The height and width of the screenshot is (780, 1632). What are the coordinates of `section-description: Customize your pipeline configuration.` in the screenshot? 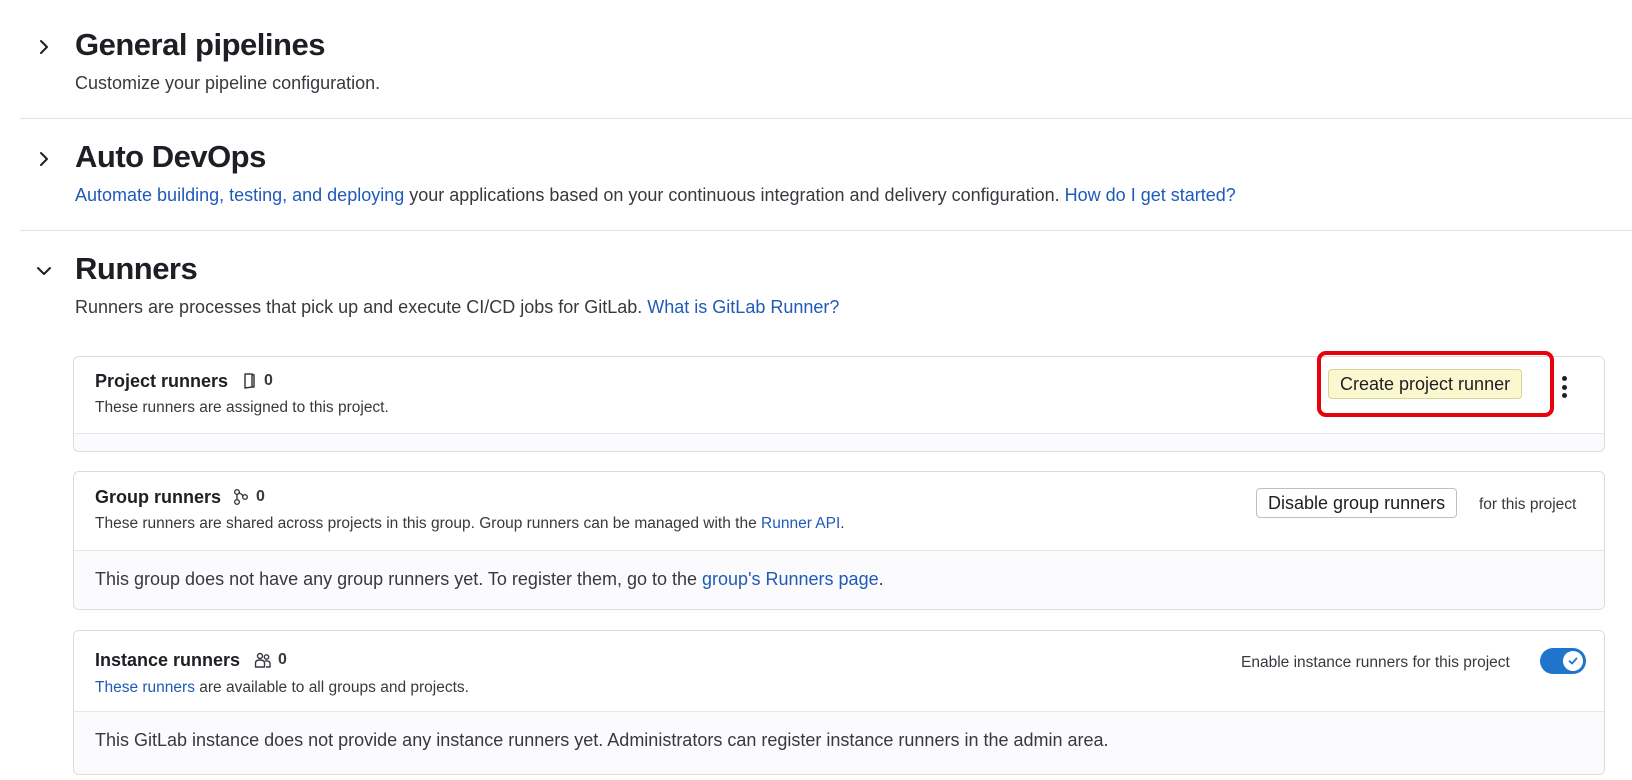 It's located at (228, 83).